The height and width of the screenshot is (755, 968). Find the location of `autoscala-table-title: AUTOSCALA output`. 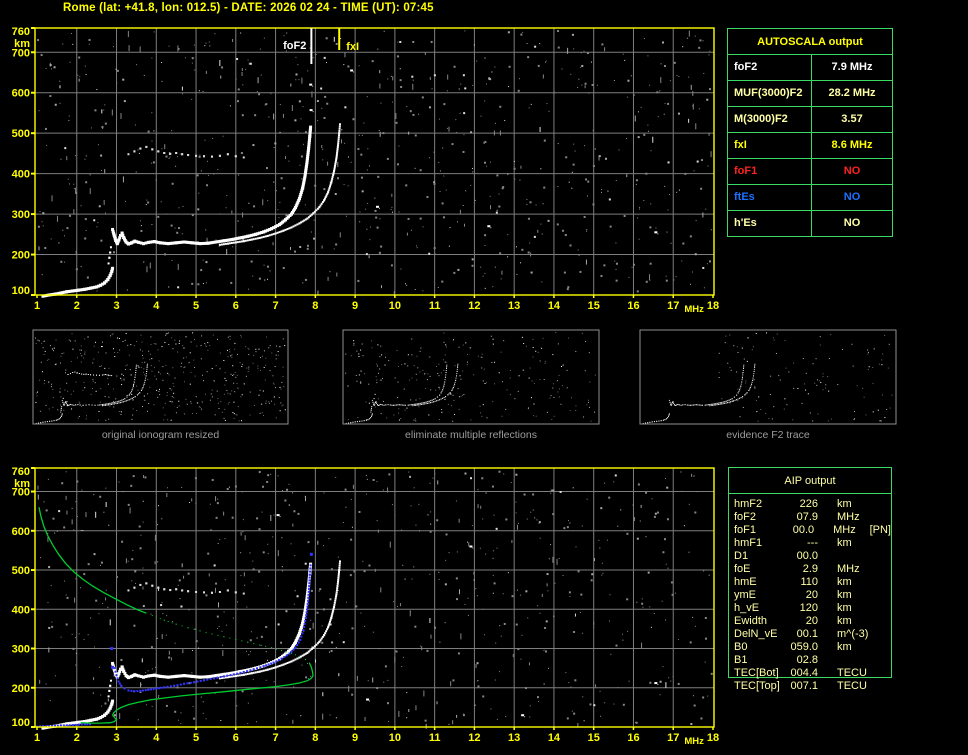

autoscala-table-title: AUTOSCALA output is located at coordinates (810, 42).